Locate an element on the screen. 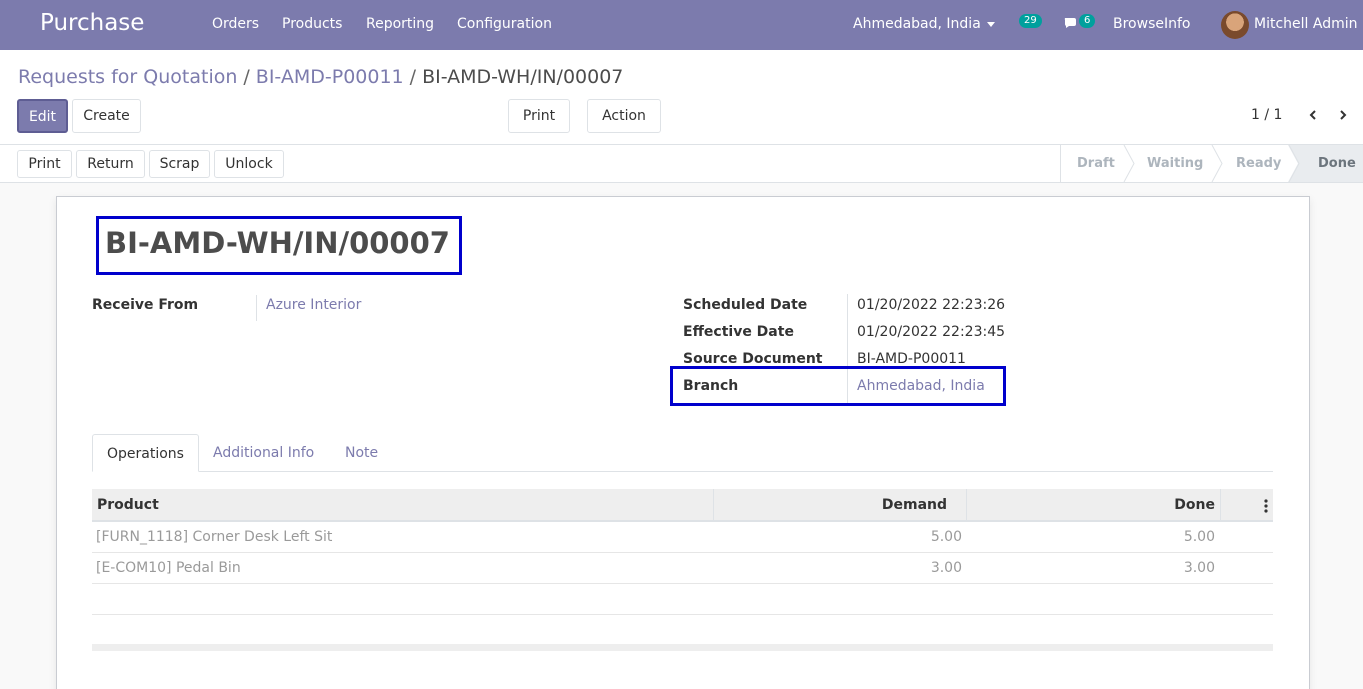 This screenshot has height=689, width=1363. column-product: Product is located at coordinates (128, 505).